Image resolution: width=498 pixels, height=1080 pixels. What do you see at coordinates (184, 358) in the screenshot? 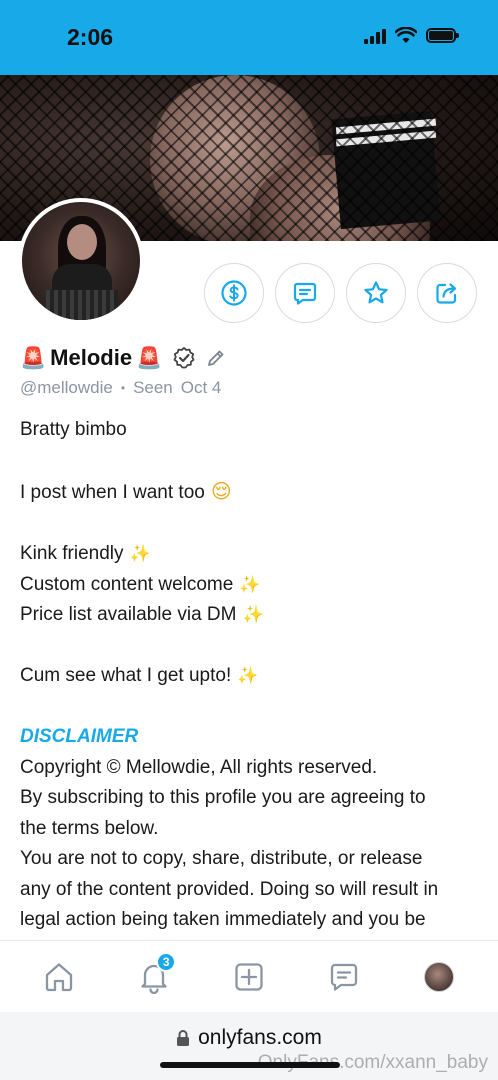
I see `verified-icon` at bounding box center [184, 358].